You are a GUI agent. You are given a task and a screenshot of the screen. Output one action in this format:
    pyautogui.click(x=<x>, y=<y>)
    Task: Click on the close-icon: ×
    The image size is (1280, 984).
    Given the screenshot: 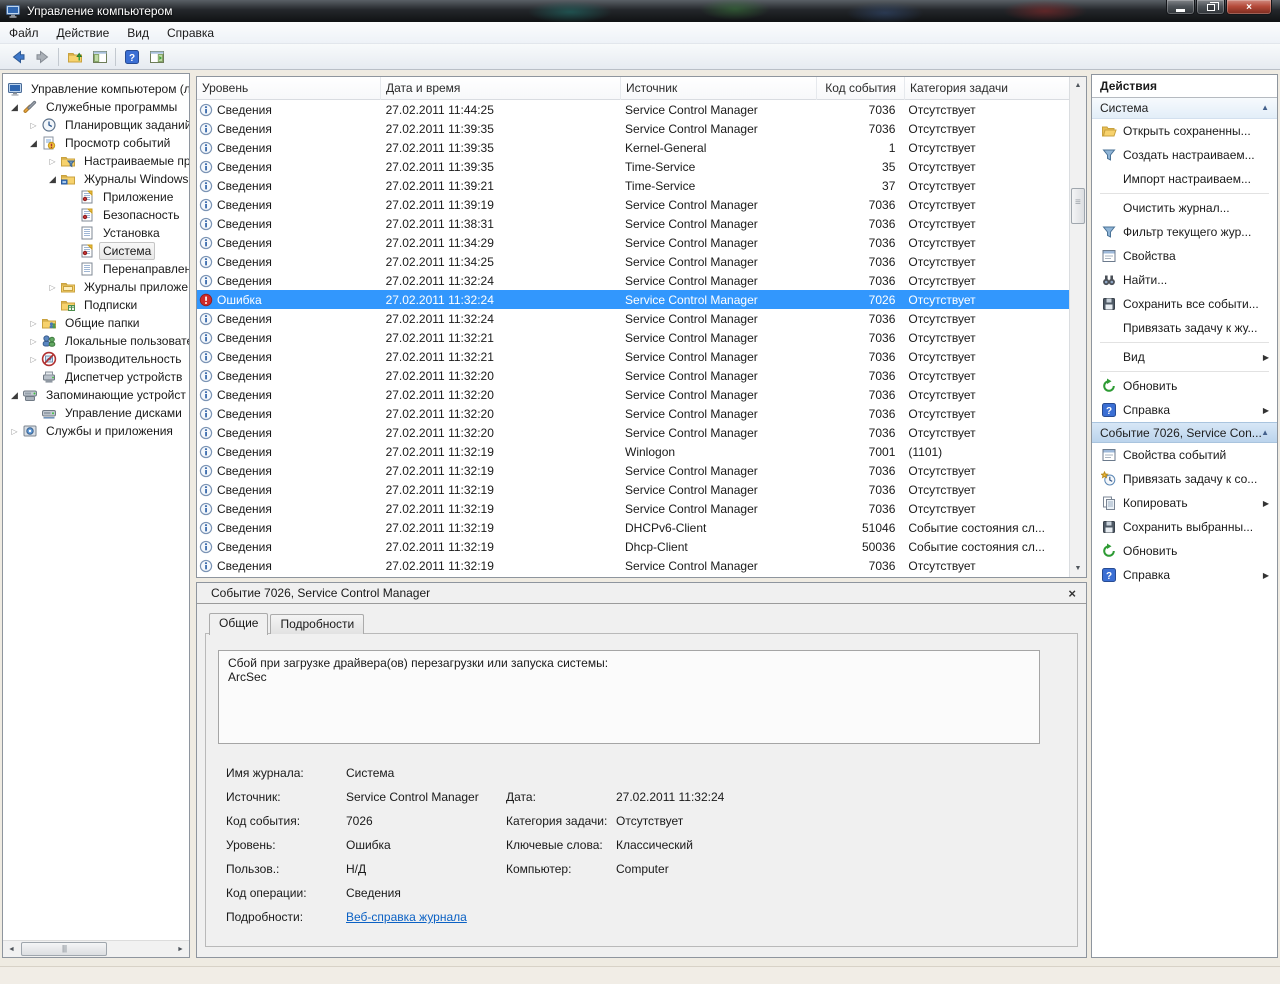 What is the action you would take?
    pyautogui.click(x=1072, y=594)
    